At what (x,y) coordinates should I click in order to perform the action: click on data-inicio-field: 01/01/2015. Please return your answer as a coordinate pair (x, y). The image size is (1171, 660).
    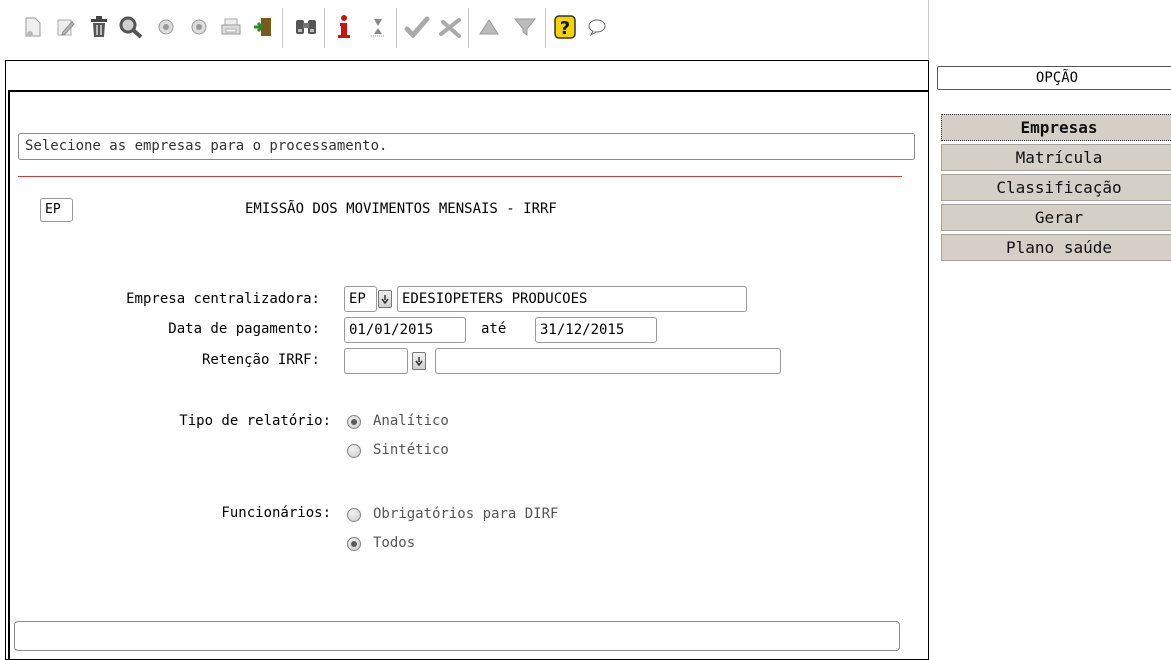
    Looking at the image, I should click on (405, 330).